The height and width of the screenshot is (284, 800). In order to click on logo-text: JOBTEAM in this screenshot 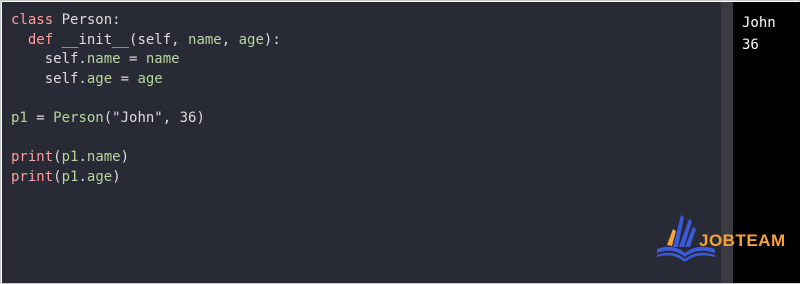, I will do `click(742, 240)`.